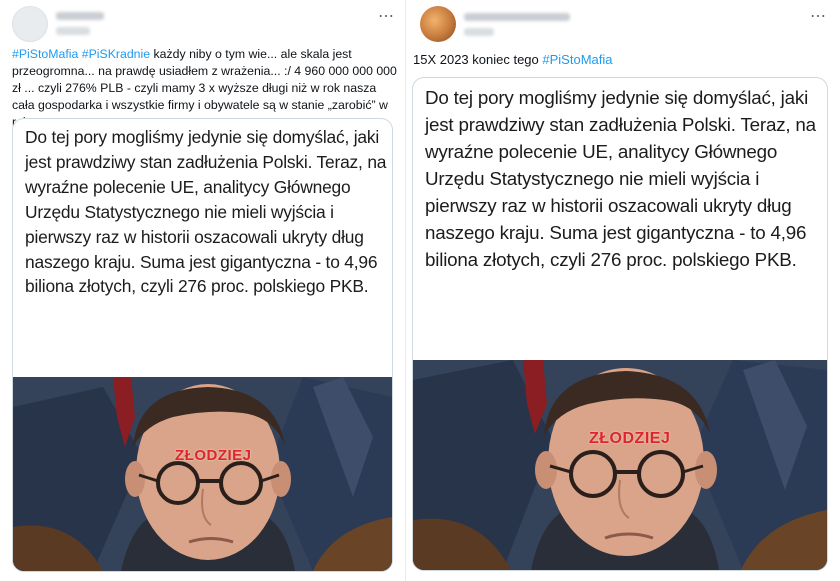  Describe the element at coordinates (478, 59) in the screenshot. I see `tweet-body: 15X 2023 koniec tego` at that location.